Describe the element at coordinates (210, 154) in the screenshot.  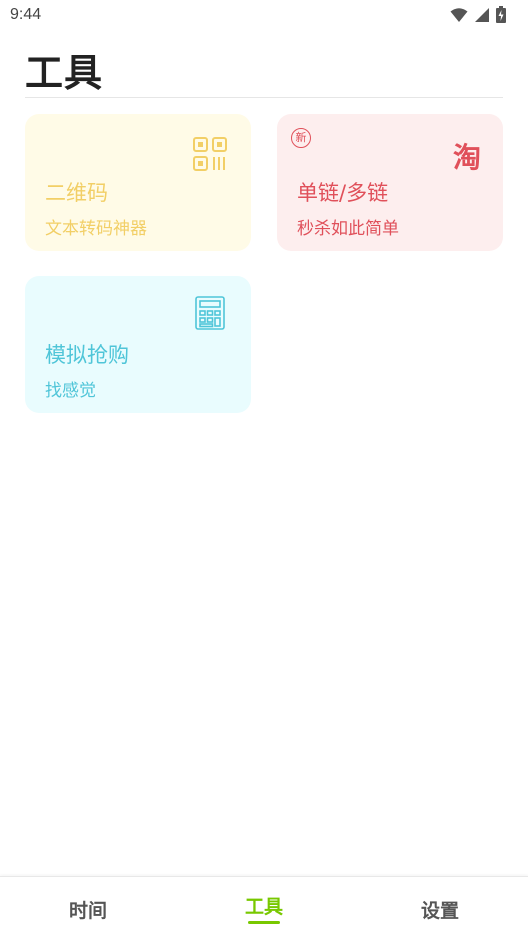
I see `qrcode-icon` at that location.